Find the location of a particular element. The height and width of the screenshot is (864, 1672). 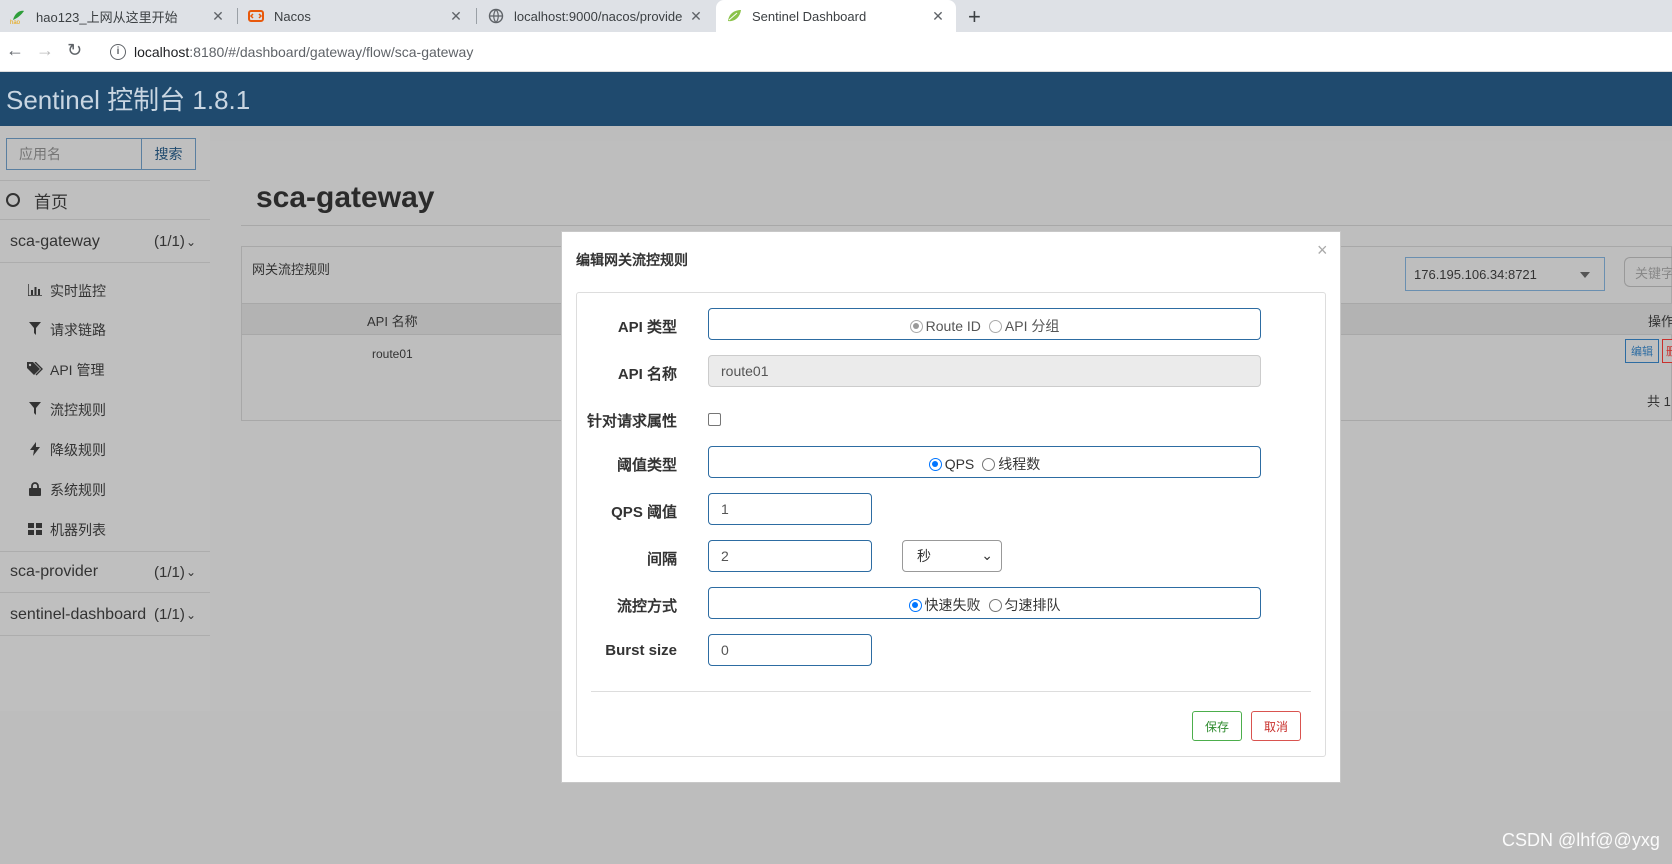

forward-icon: → is located at coordinates (45, 50).